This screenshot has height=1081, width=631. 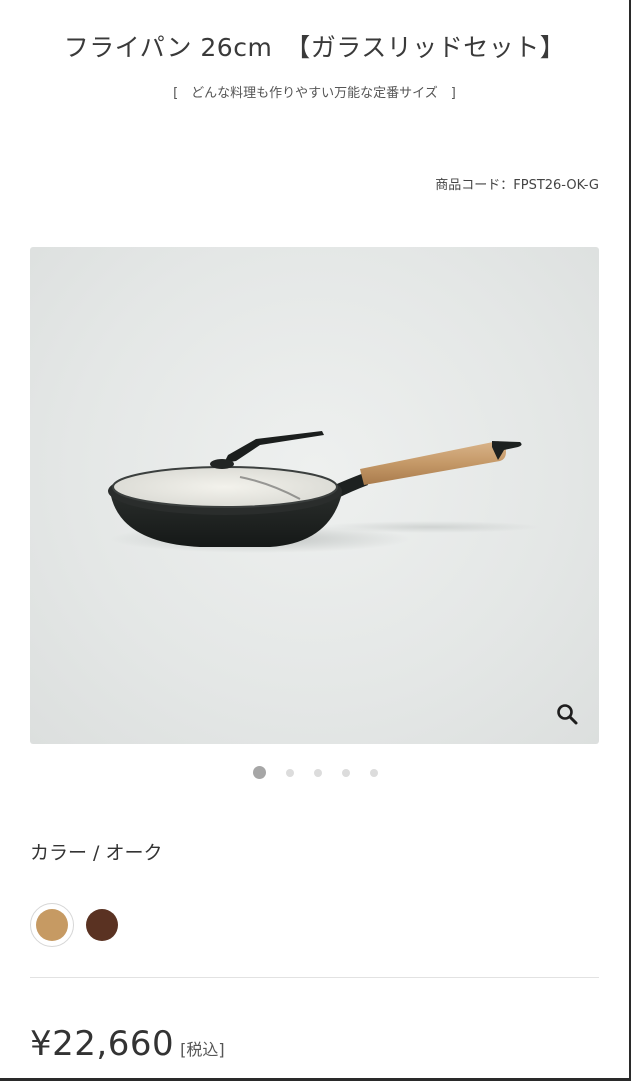 What do you see at coordinates (102, 1044) in the screenshot?
I see `price-value: ¥22,660` at bounding box center [102, 1044].